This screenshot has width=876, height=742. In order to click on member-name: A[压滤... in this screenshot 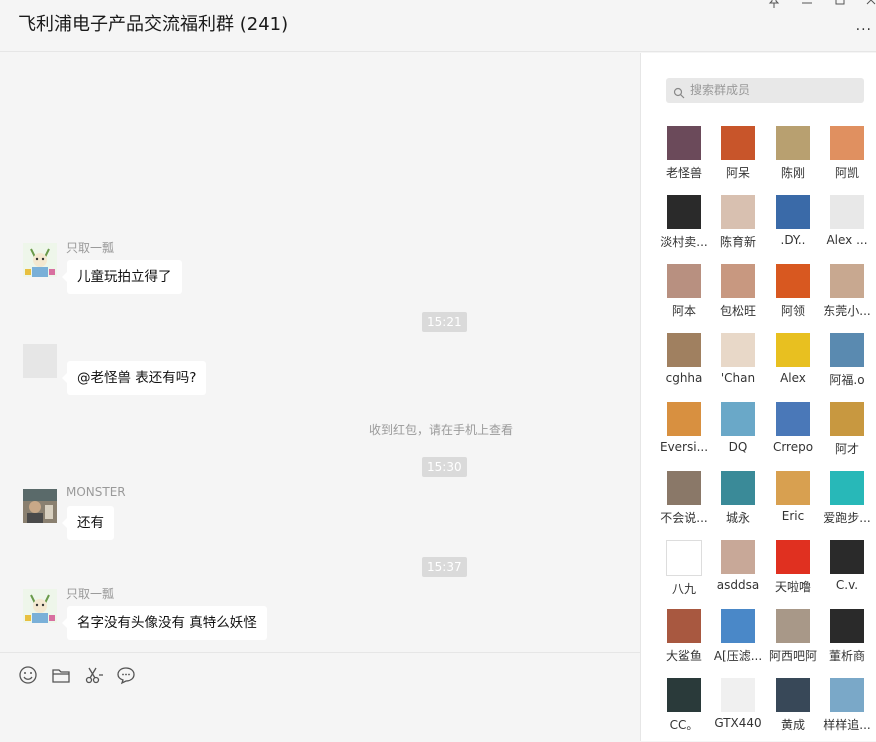, I will do `click(738, 656)`.